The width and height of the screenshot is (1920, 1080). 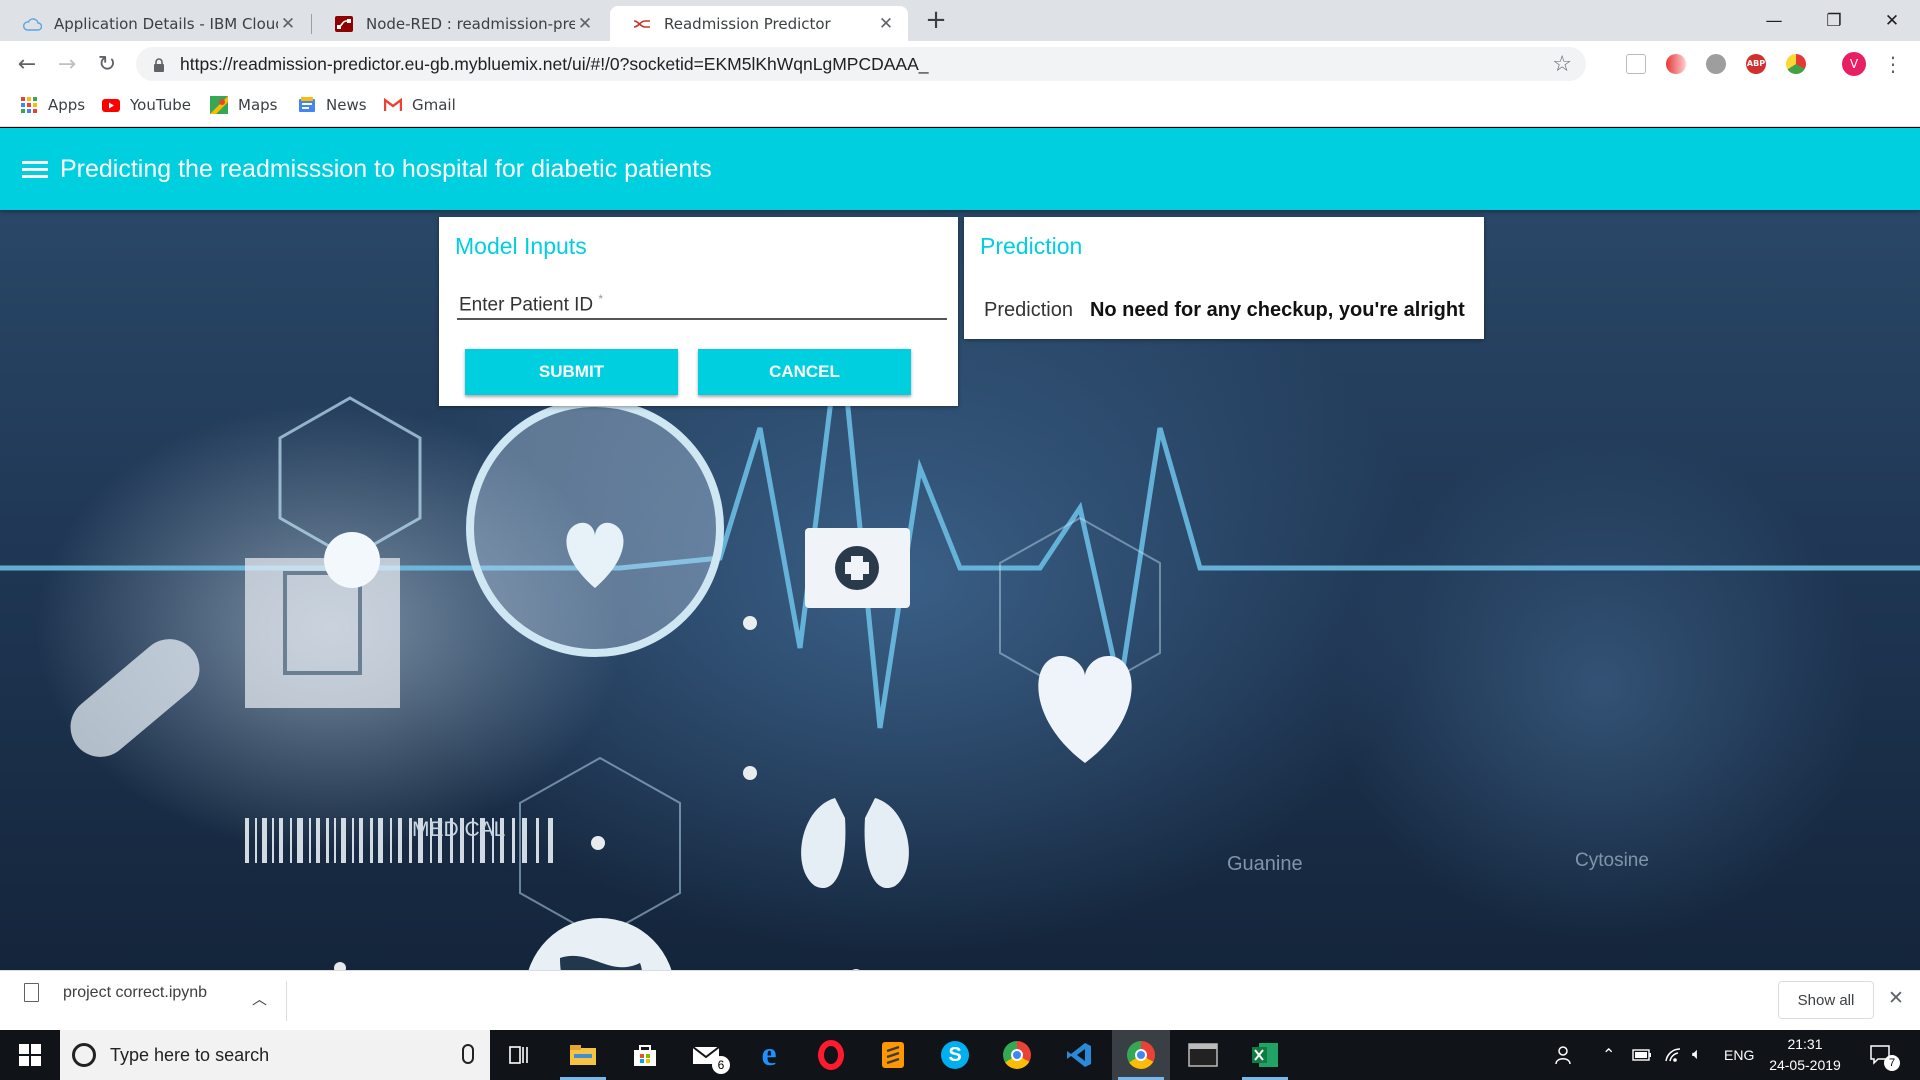 I want to click on maps-icon, so click(x=219, y=105).